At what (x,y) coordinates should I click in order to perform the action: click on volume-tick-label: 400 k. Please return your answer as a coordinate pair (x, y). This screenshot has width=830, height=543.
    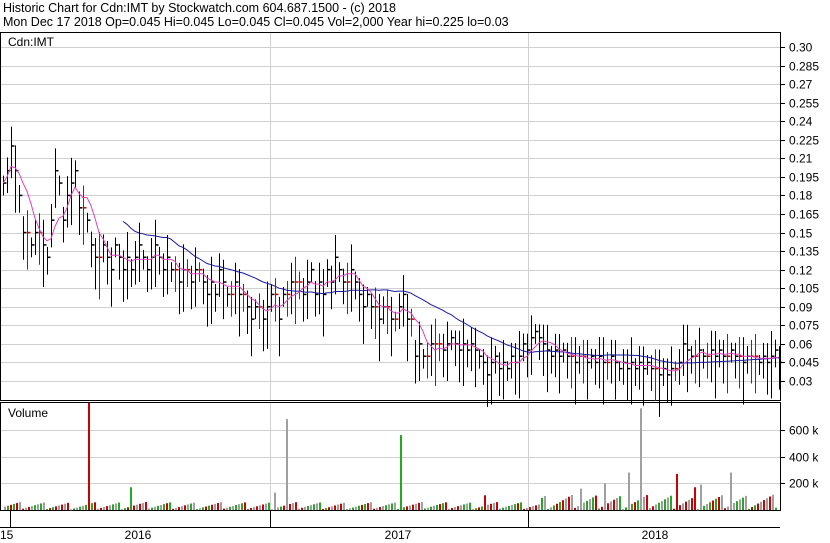
    Looking at the image, I should click on (804, 458).